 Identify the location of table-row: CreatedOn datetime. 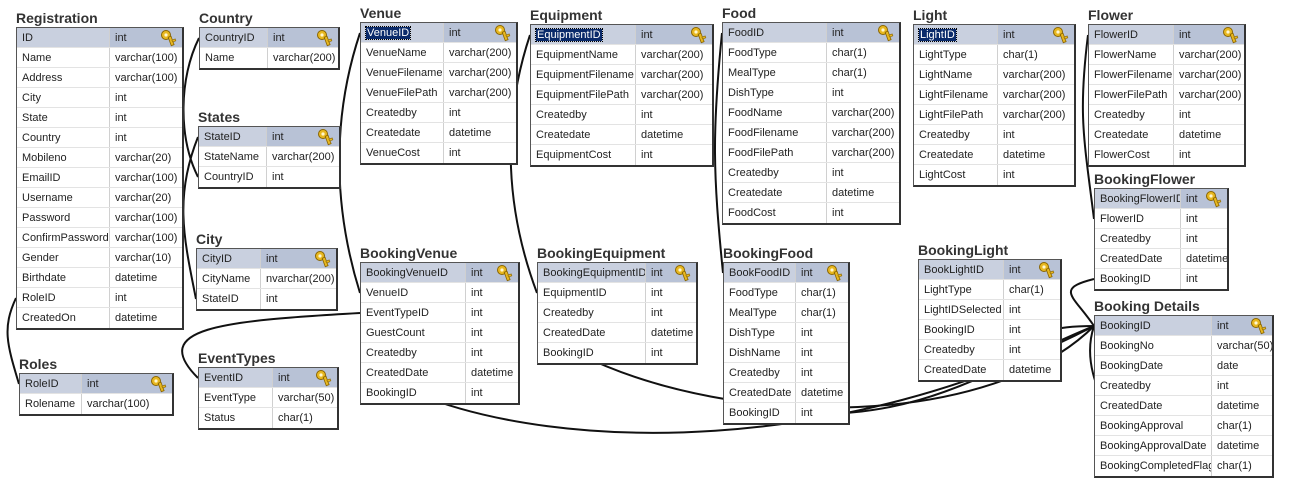
(99, 318).